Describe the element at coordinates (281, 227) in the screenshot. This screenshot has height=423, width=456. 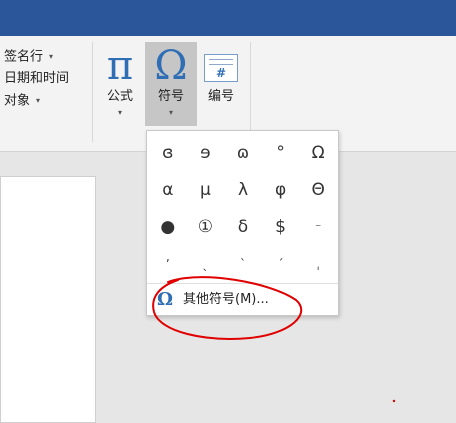
I see `symbol-cell: $` at that location.